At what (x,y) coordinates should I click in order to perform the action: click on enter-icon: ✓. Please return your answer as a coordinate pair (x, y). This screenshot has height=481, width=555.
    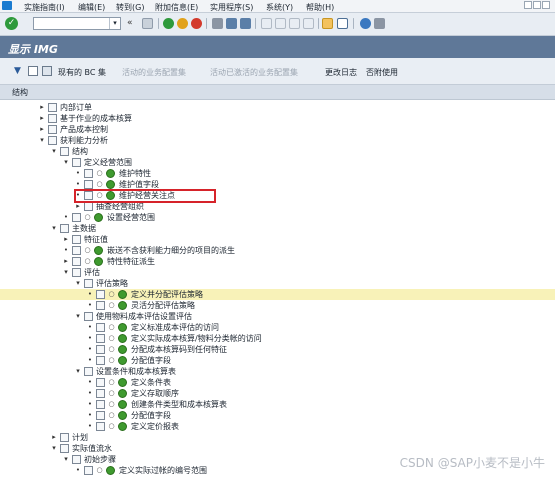
    Looking at the image, I should click on (11, 23).